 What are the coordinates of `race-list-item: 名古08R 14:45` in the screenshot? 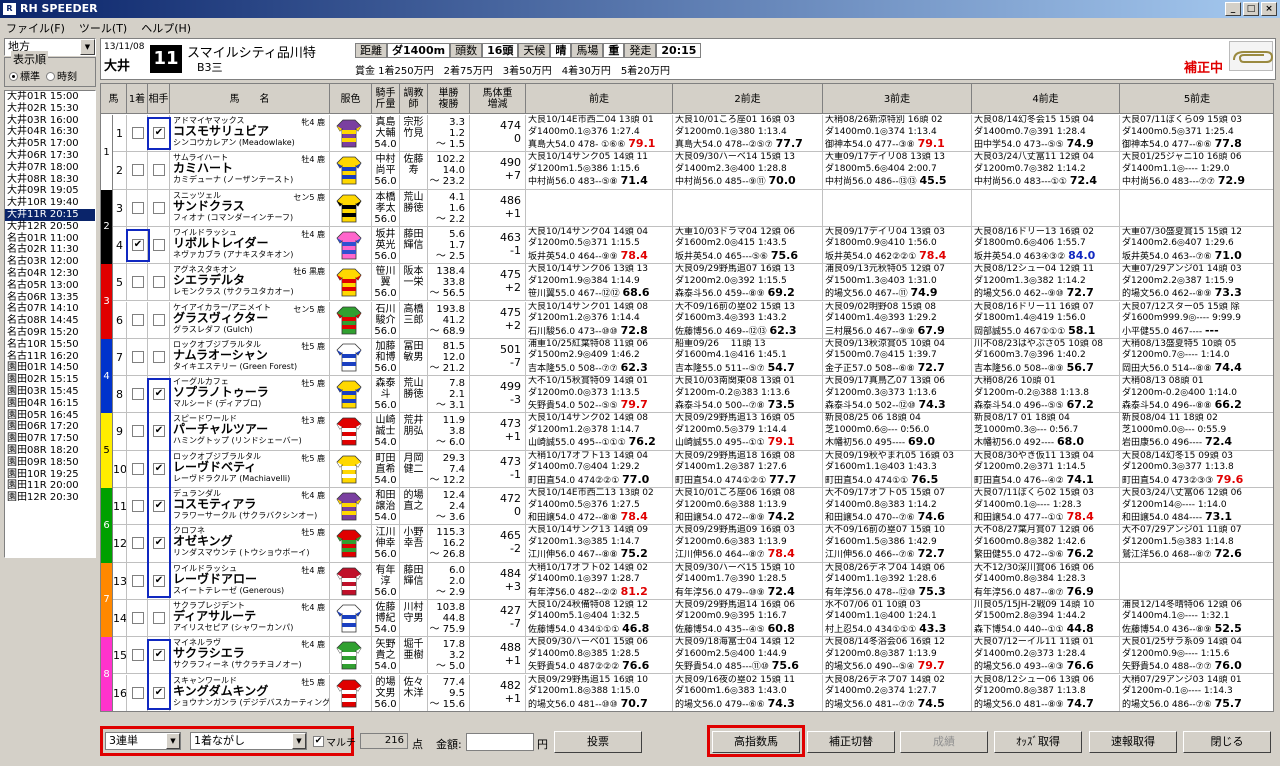 It's located at (50, 321).